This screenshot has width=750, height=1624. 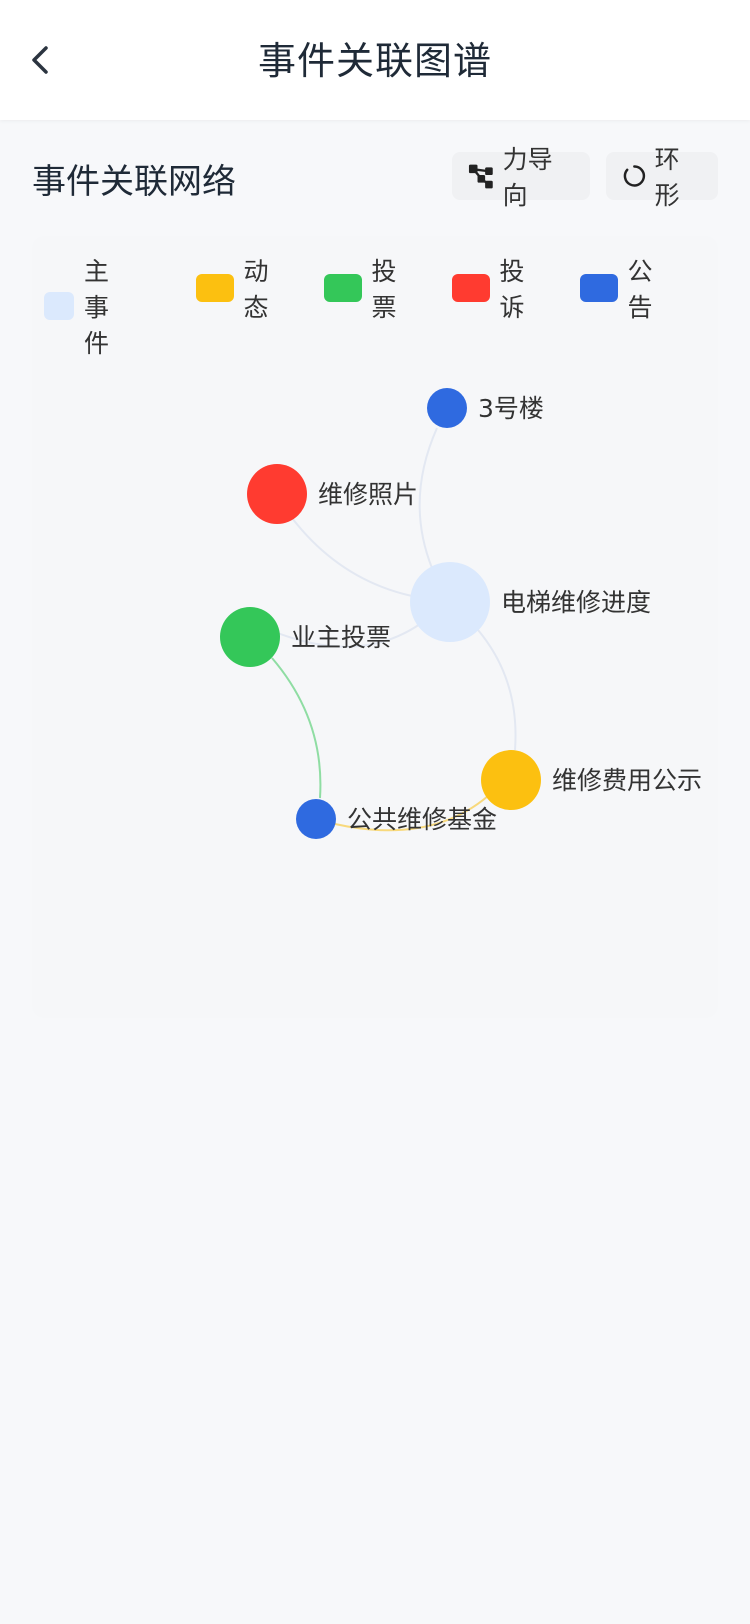 I want to click on force-layout-label: 力导向, so click(x=527, y=177).